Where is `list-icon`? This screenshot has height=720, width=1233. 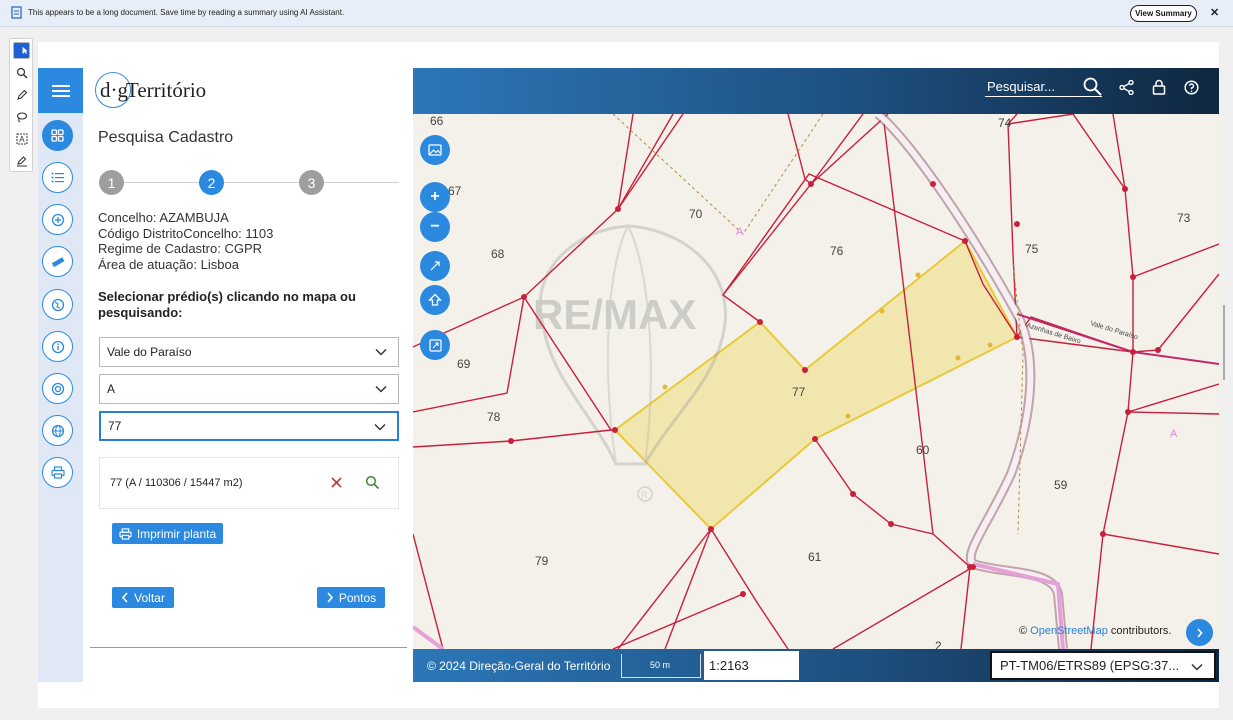 list-icon is located at coordinates (57, 177).